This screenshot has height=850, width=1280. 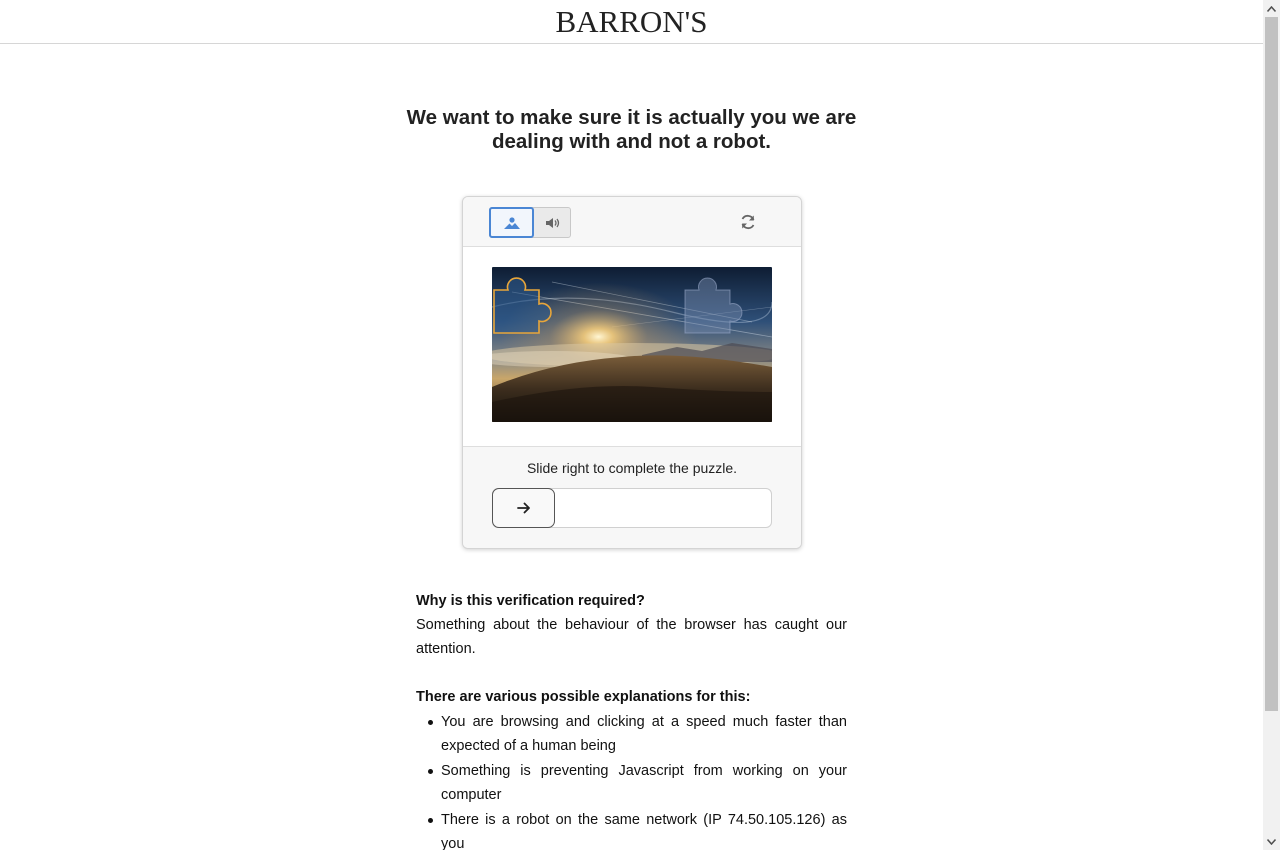 I want to click on image-icon, so click(x=511, y=222).